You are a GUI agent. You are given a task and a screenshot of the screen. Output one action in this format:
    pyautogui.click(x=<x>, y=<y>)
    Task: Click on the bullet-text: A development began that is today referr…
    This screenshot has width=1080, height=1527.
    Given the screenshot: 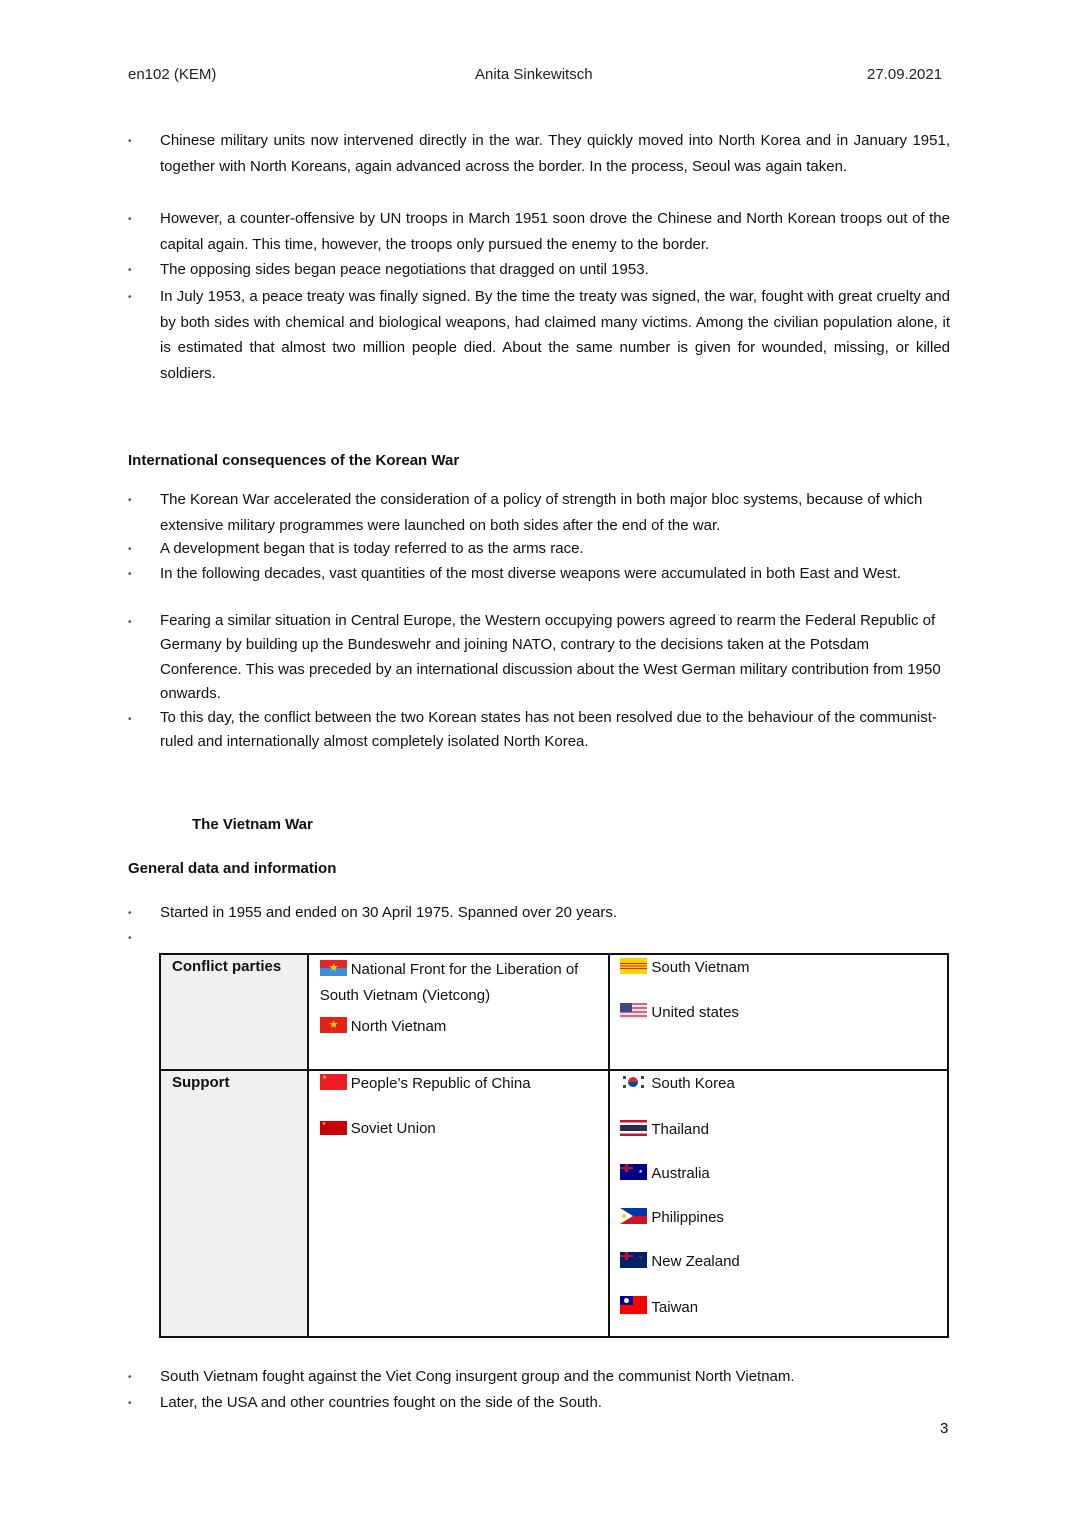 What is the action you would take?
    pyautogui.click(x=372, y=548)
    